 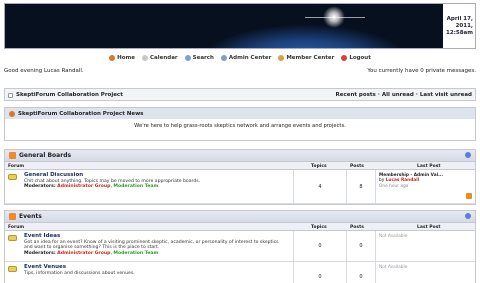 What do you see at coordinates (382, 181) in the screenshot?
I see `last-by-label: by` at bounding box center [382, 181].